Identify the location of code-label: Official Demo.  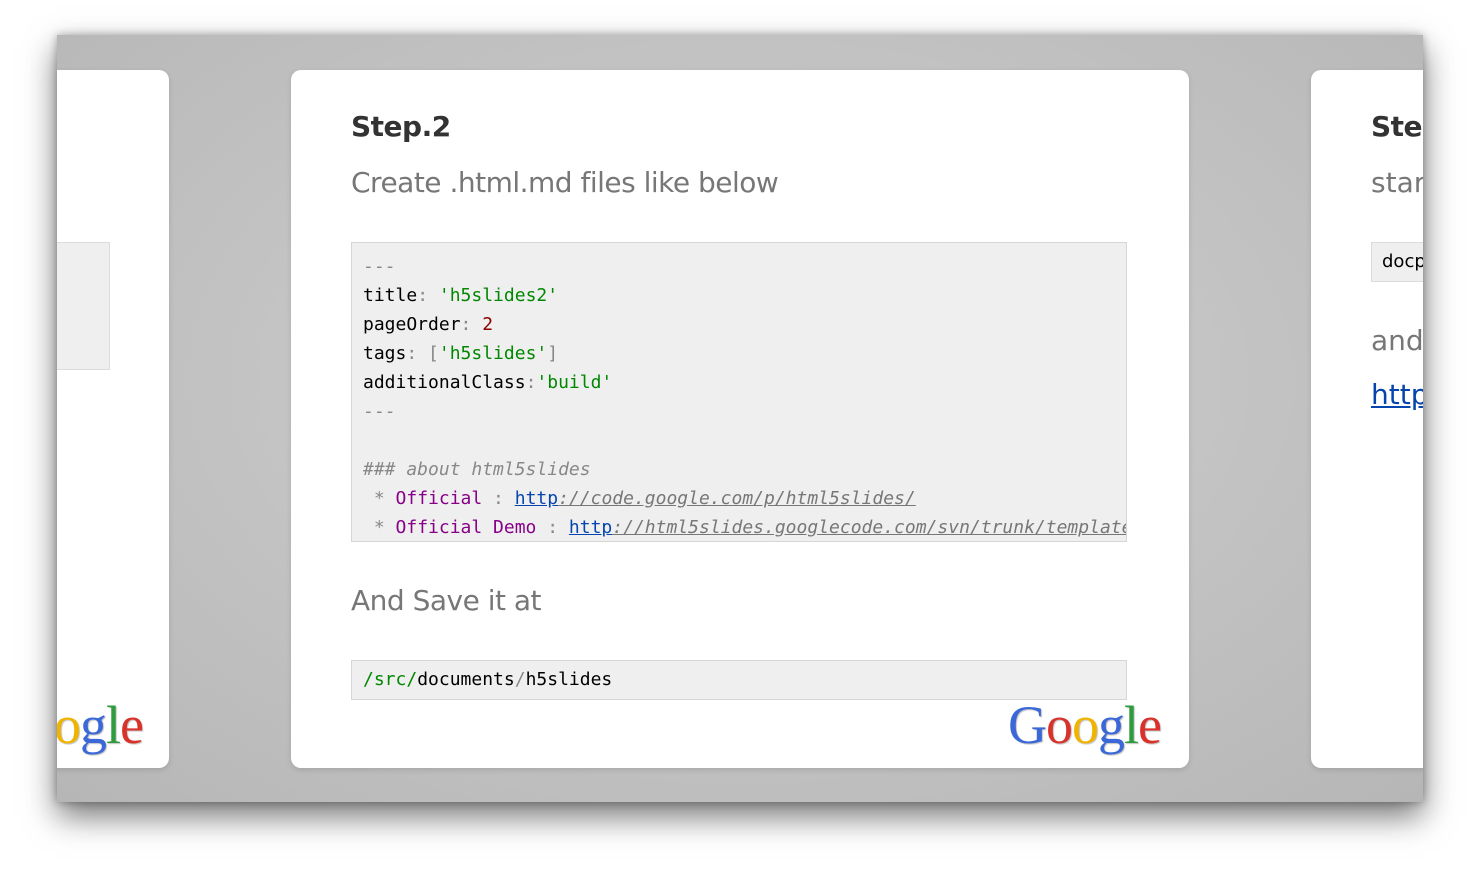
(466, 527).